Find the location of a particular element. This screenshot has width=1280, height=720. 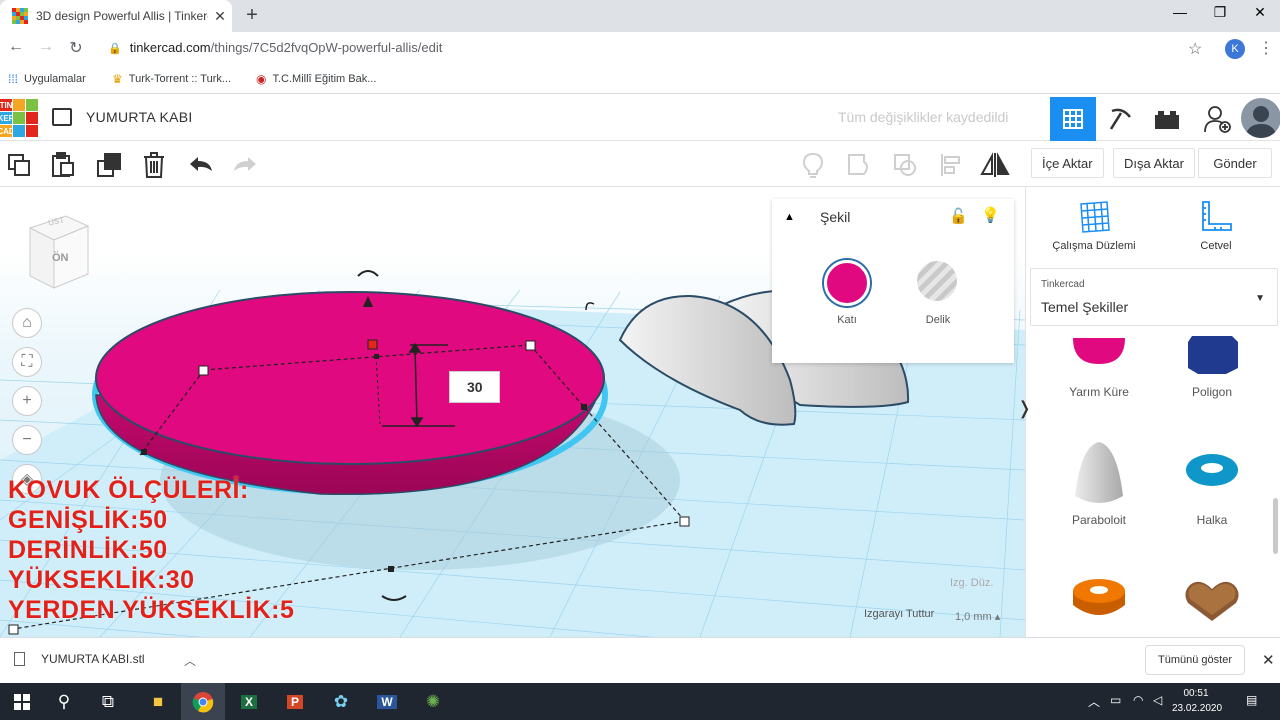

side-handle-left is located at coordinates (144, 452).